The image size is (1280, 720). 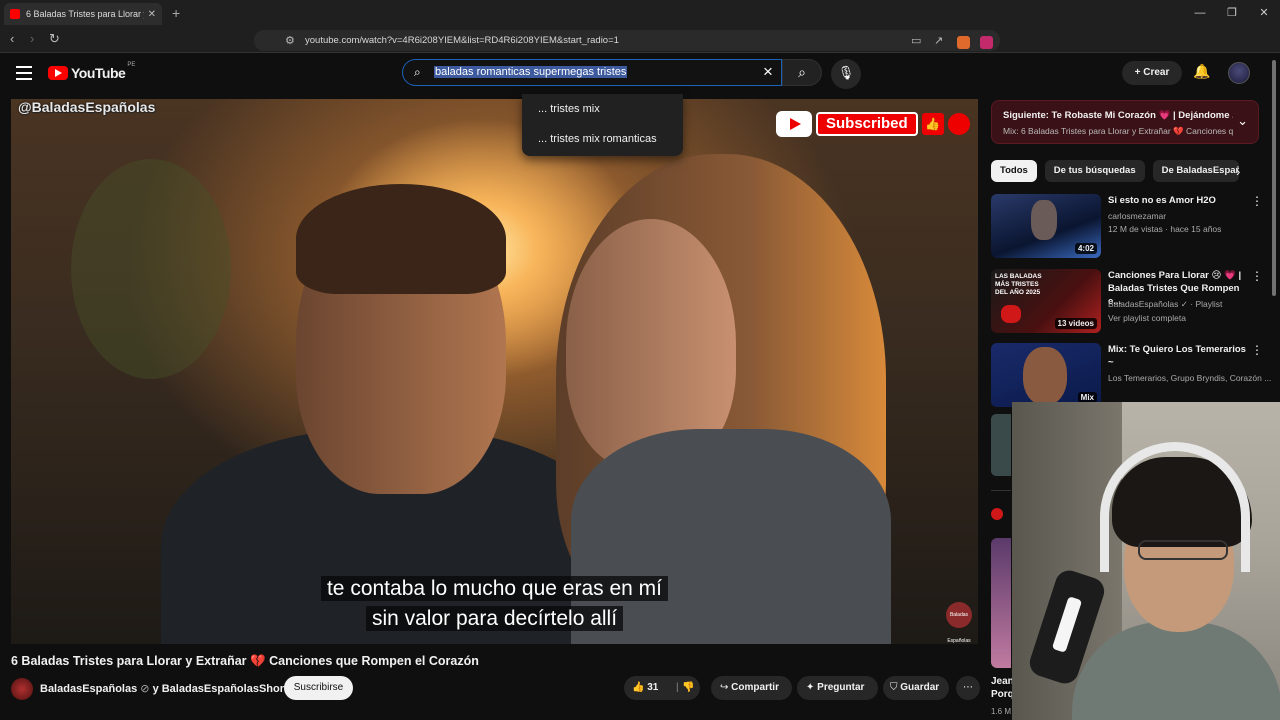 What do you see at coordinates (318, 688) in the screenshot?
I see `subscribe-button: Suscribirse` at bounding box center [318, 688].